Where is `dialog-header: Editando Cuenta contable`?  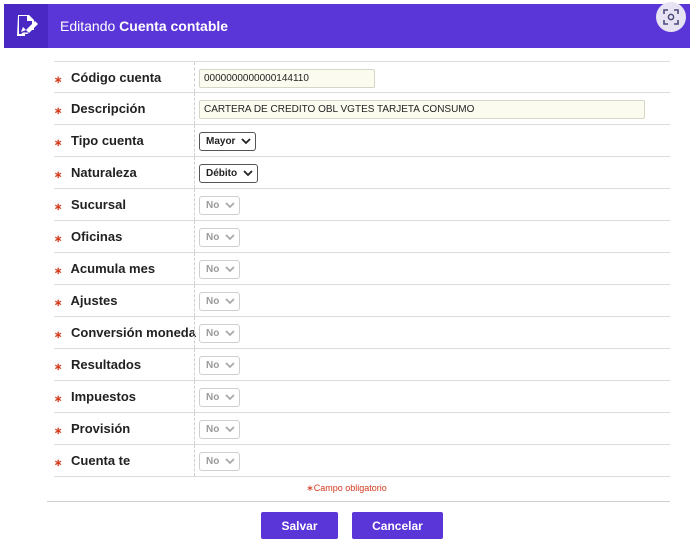
dialog-header: Editando Cuenta contable is located at coordinates (347, 25).